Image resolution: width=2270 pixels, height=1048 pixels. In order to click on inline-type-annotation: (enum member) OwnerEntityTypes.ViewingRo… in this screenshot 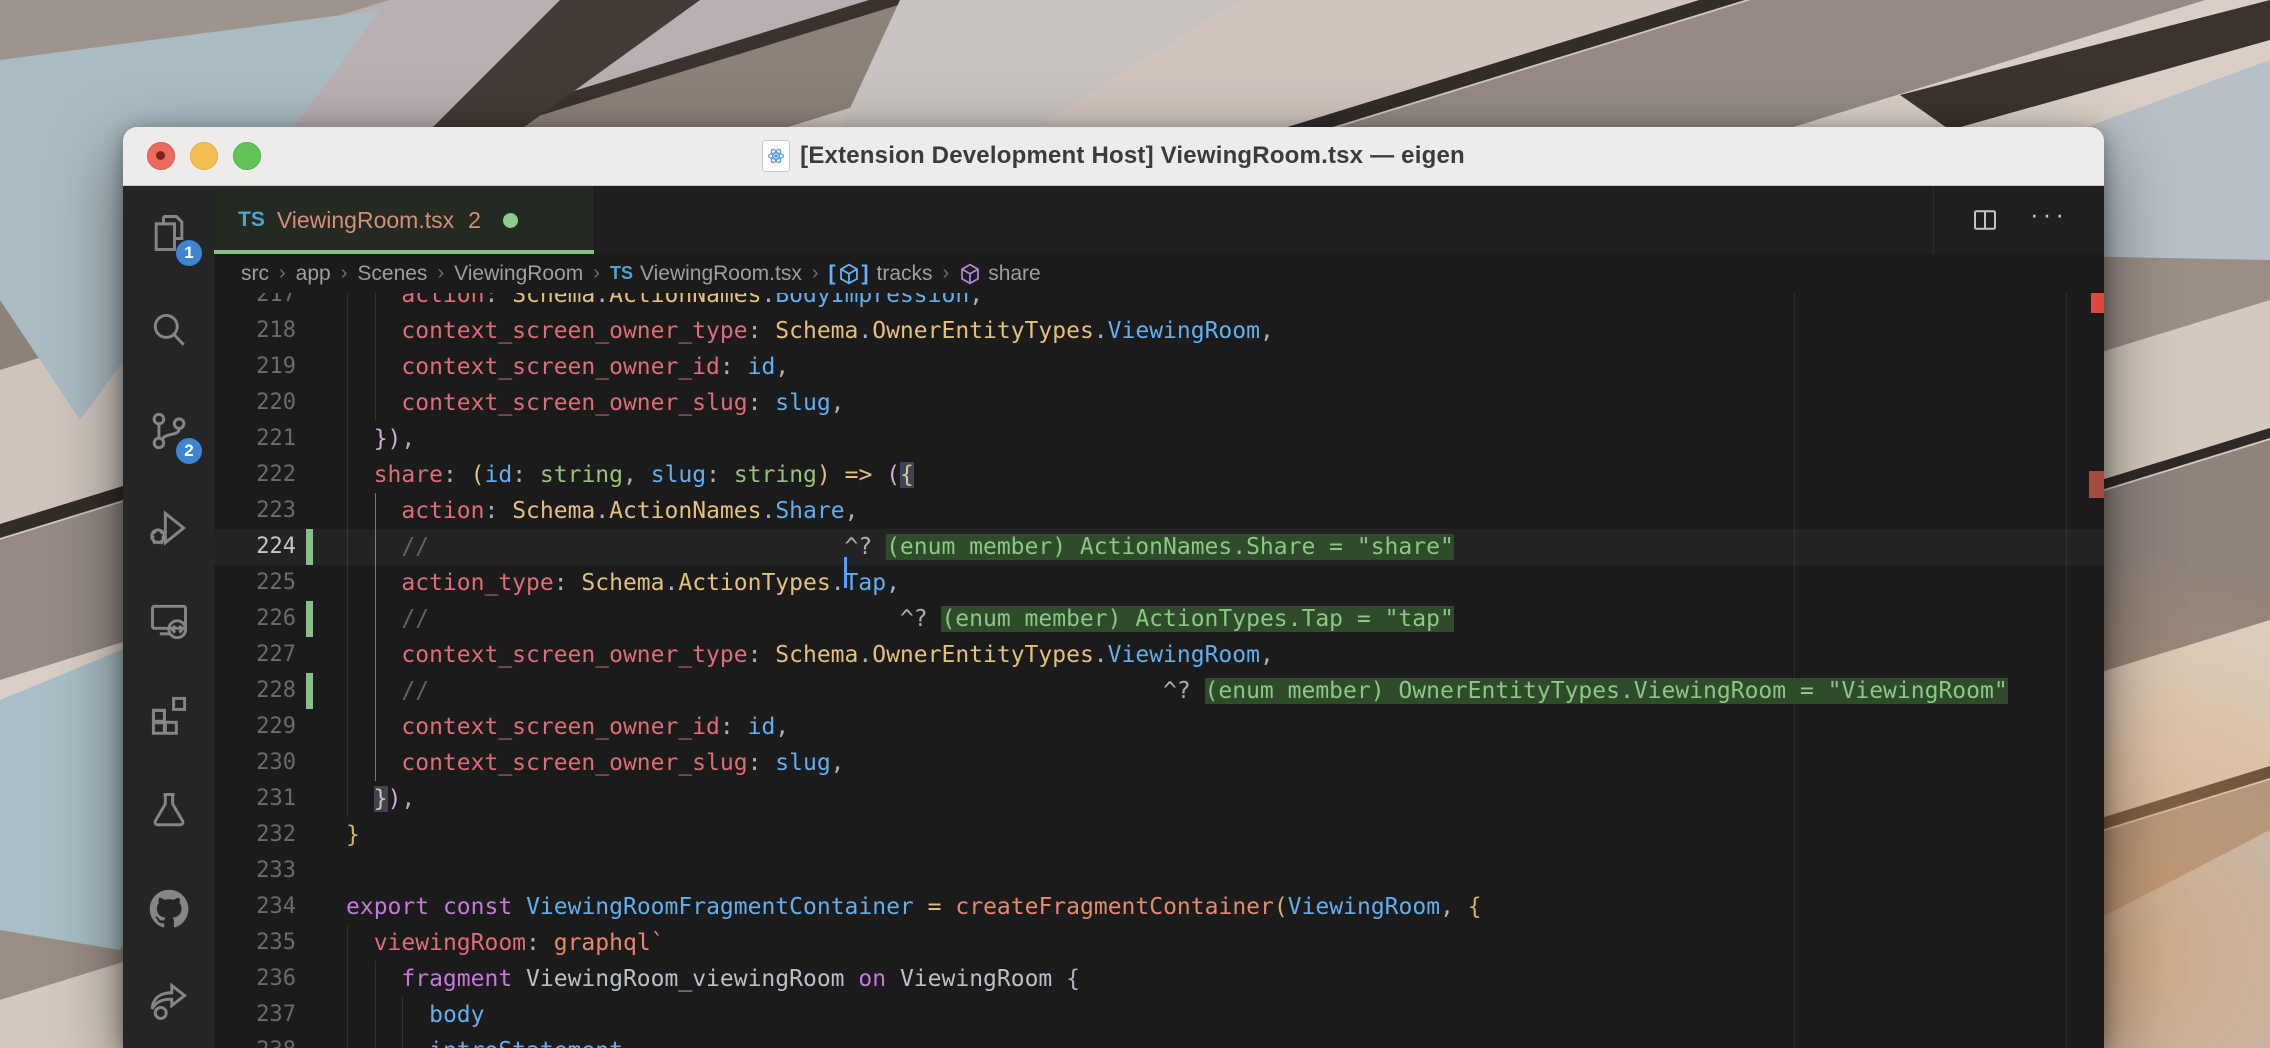, I will do `click(1606, 691)`.